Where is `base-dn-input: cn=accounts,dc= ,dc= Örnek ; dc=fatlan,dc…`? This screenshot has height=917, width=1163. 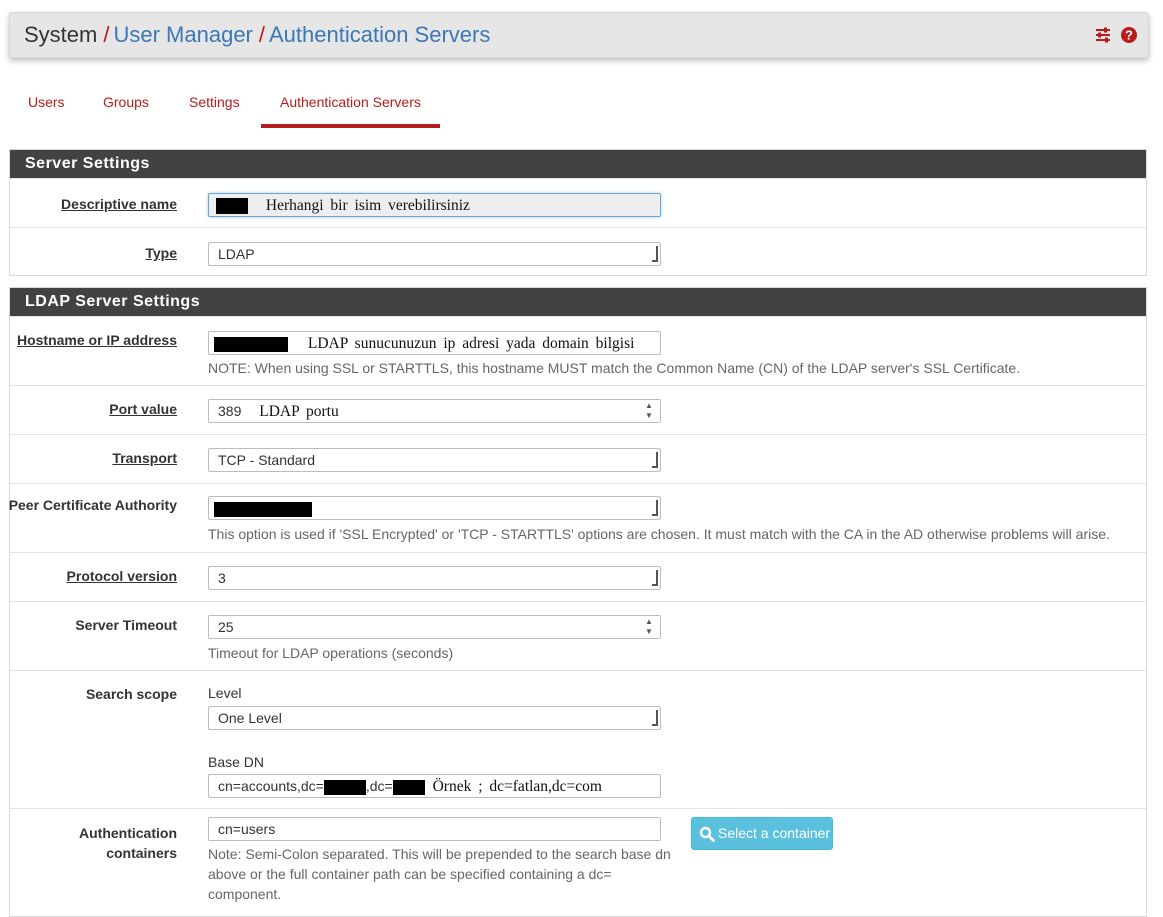 base-dn-input: cn=accounts,dc= ,dc= Örnek ; dc=fatlan,dc… is located at coordinates (434, 786).